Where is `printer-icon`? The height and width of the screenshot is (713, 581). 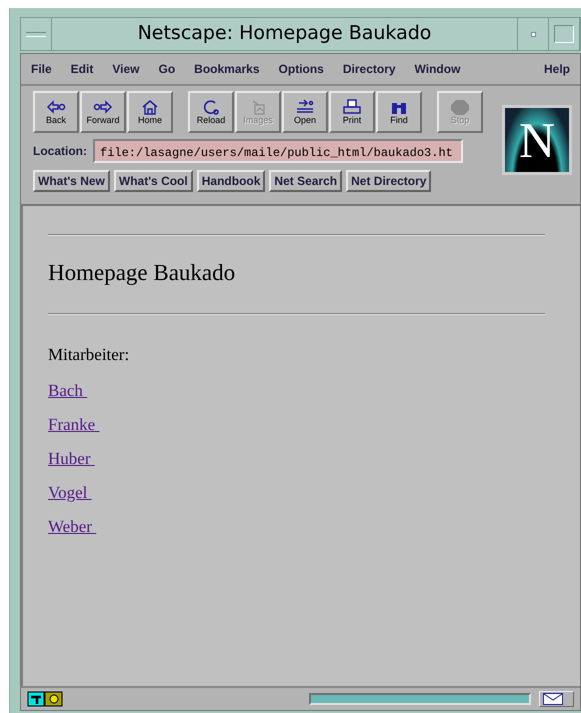
printer-icon is located at coordinates (352, 107).